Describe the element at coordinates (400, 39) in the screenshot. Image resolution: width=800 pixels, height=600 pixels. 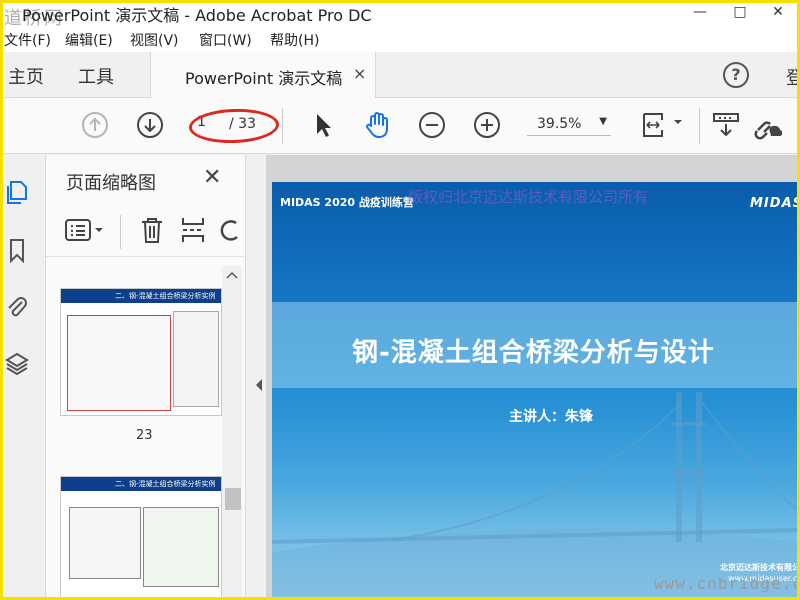
I see `menu-bar: 文件(F) 编辑(E) 视图(V) 窗口(W) 帮助(H)` at that location.